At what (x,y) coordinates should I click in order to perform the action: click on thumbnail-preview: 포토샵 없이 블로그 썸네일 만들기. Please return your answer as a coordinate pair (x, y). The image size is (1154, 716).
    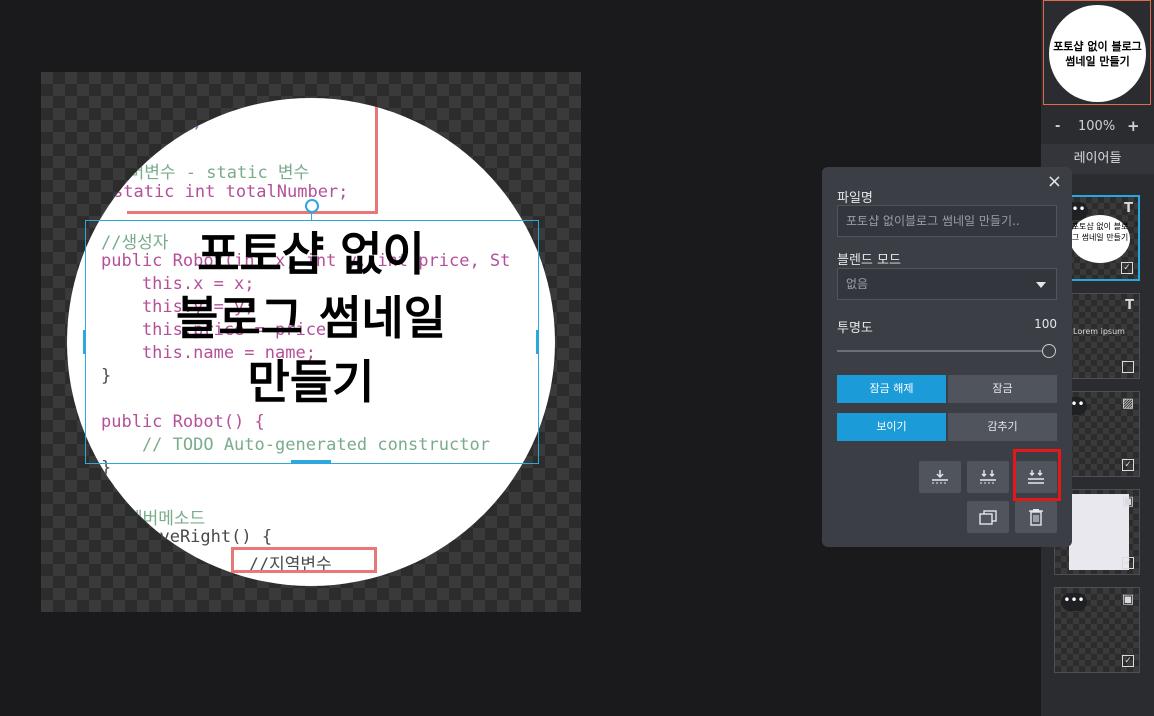
    Looking at the image, I should click on (1097, 53).